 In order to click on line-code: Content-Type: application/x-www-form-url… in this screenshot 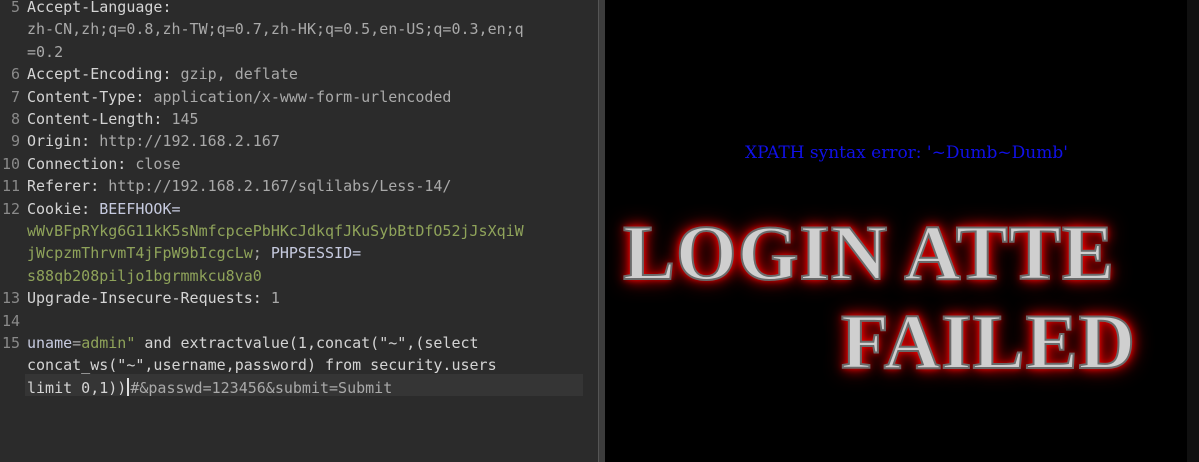, I will do `click(239, 97)`.